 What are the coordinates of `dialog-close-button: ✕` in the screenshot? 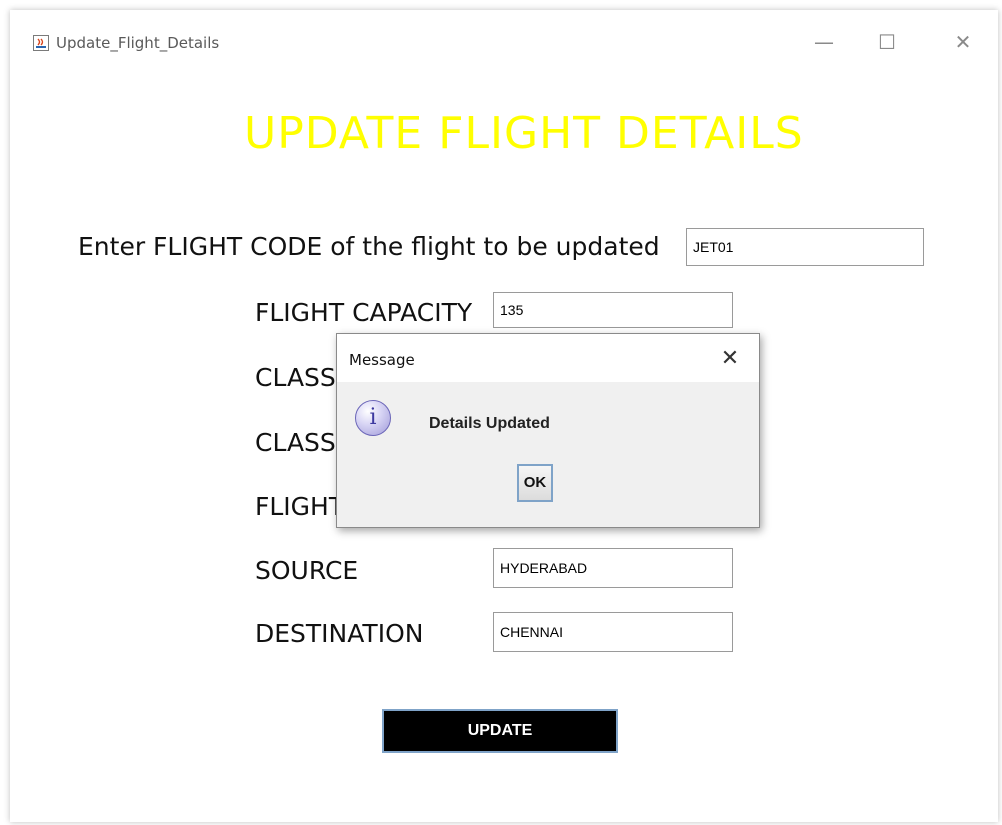 It's located at (730, 359).